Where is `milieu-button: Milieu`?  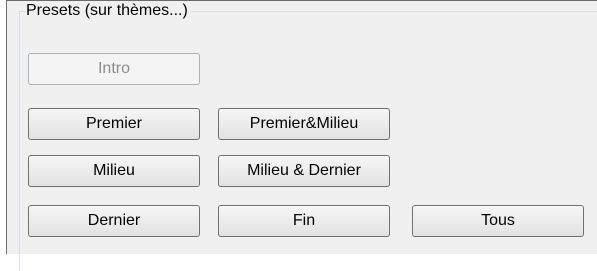 milieu-button: Milieu is located at coordinates (114, 171).